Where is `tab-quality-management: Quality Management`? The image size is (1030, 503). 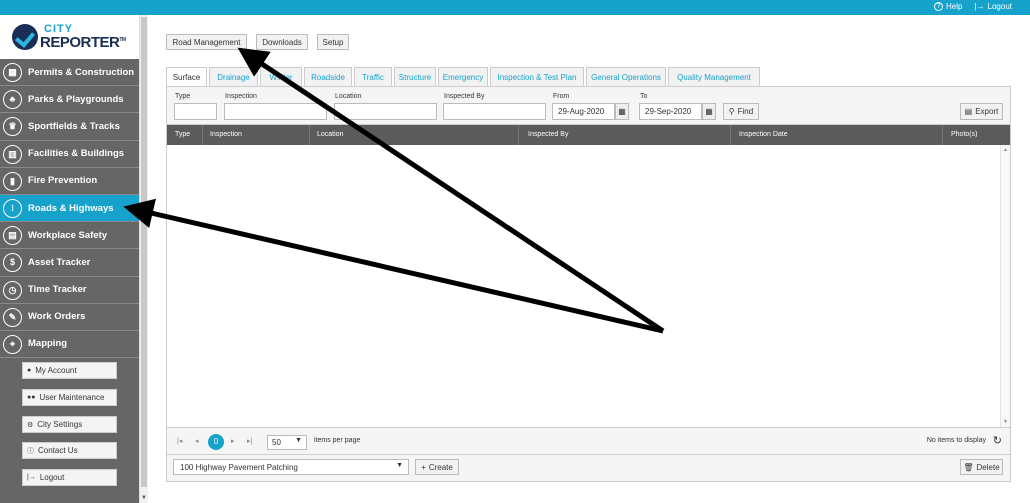
tab-quality-management: Quality Management is located at coordinates (714, 76).